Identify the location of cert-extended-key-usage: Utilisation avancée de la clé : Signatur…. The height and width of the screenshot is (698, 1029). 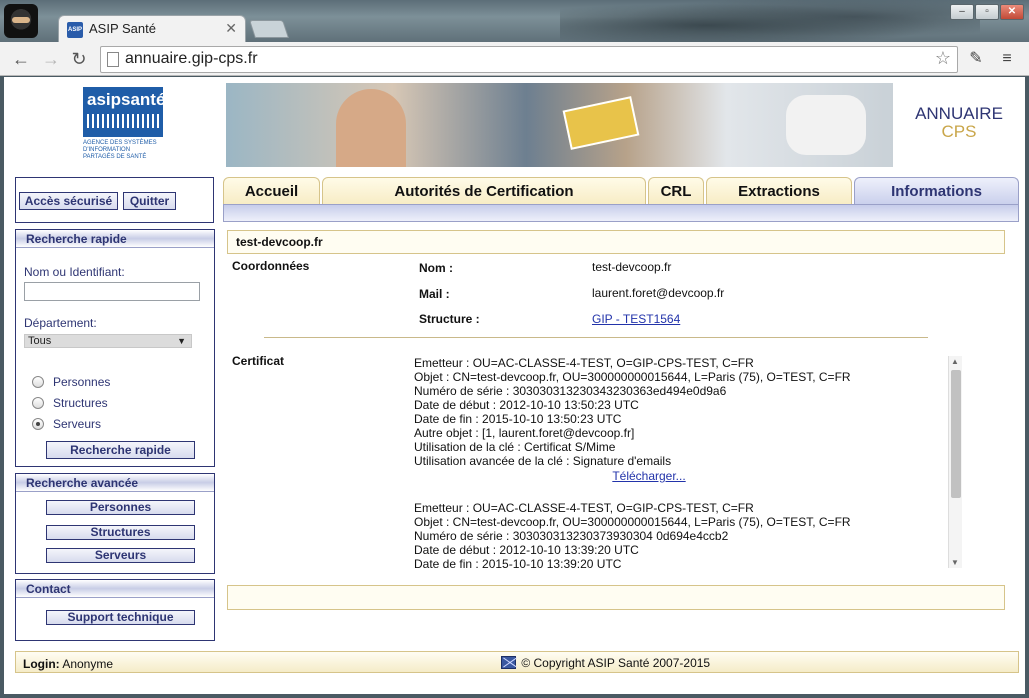
(543, 461).